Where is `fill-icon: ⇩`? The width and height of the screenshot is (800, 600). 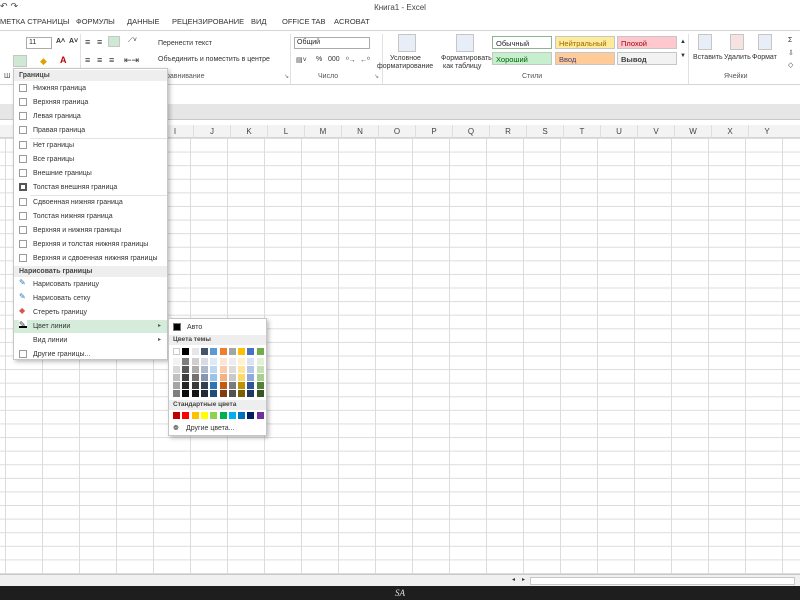
fill-icon: ⇩ is located at coordinates (791, 53).